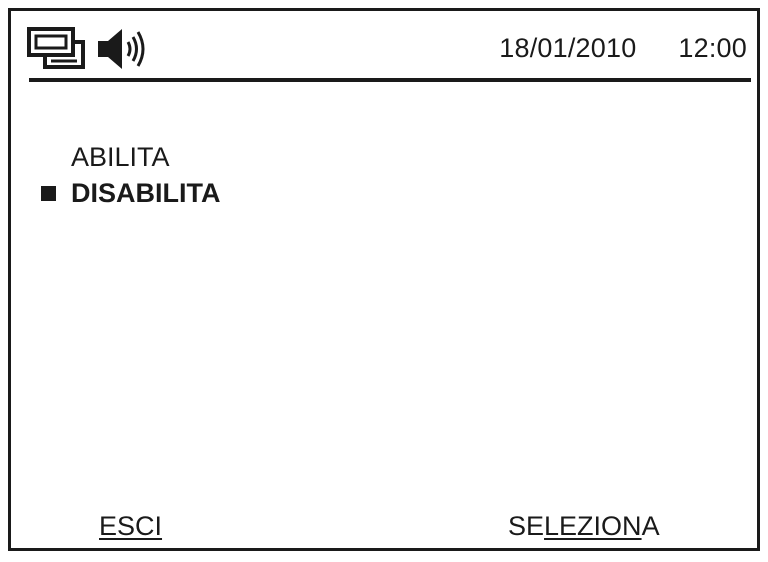 The image size is (768, 562). Describe the element at coordinates (58, 49) in the screenshot. I see `network-icon` at that location.